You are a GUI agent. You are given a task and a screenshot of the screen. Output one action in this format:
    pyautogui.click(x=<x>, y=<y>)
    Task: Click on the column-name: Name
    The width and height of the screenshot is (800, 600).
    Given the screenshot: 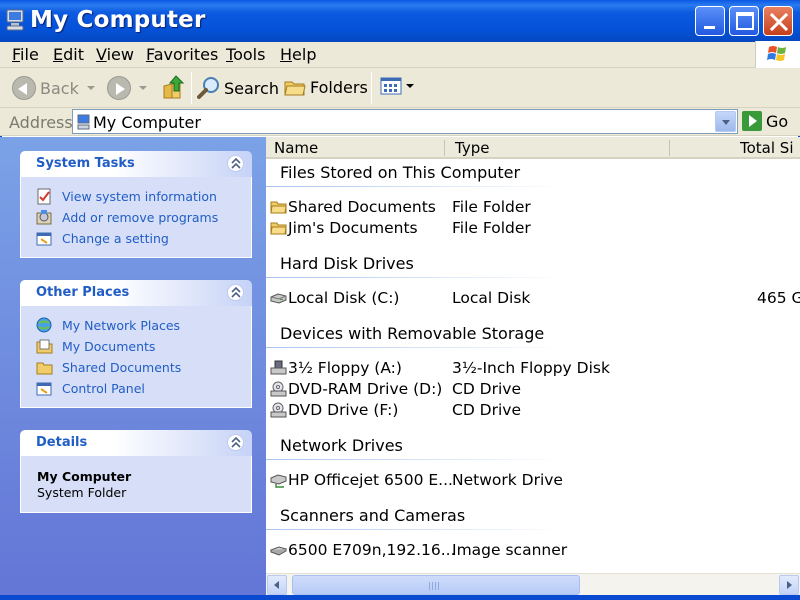 What is the action you would take?
    pyautogui.click(x=296, y=148)
    